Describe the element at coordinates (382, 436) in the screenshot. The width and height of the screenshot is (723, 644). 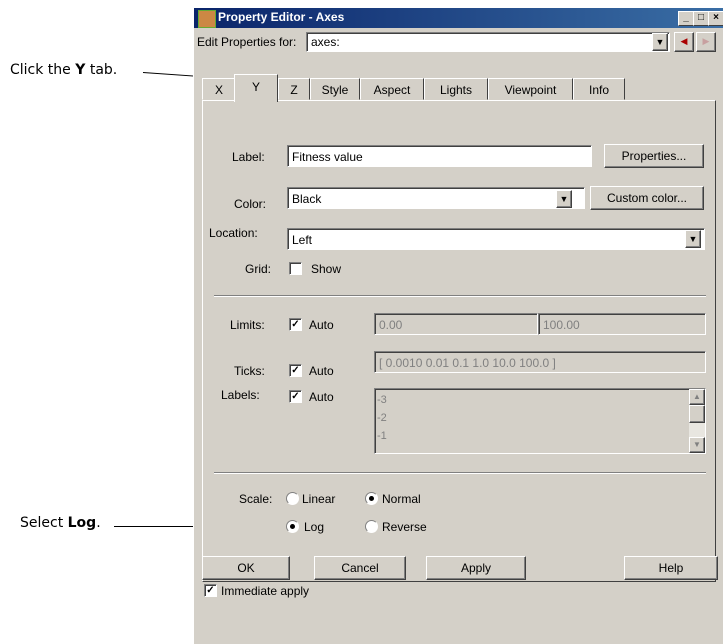
I see `labels-list-item: -1` at that location.